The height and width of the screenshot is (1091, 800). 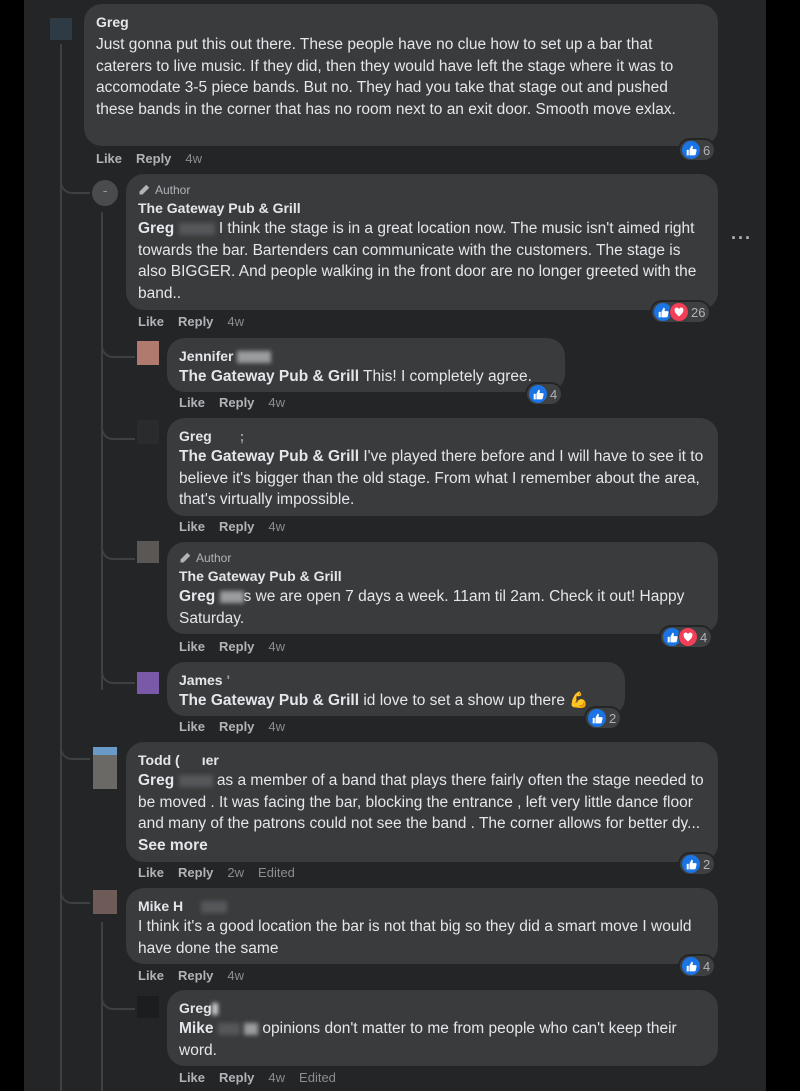 I want to click on author-label: Author, so click(x=214, y=558).